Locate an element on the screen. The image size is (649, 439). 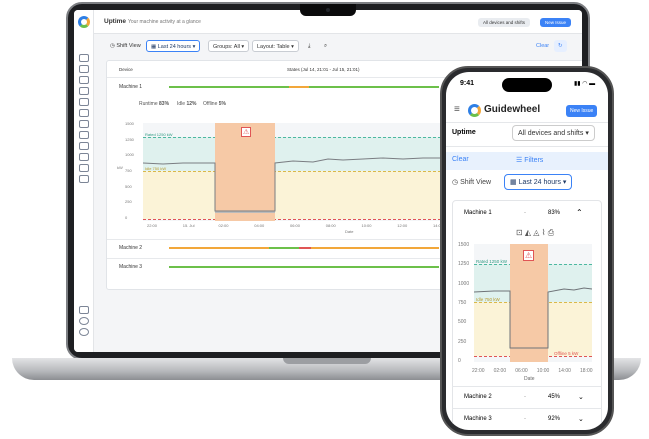
x-tick-label: 18:00 is located at coordinates (586, 371).